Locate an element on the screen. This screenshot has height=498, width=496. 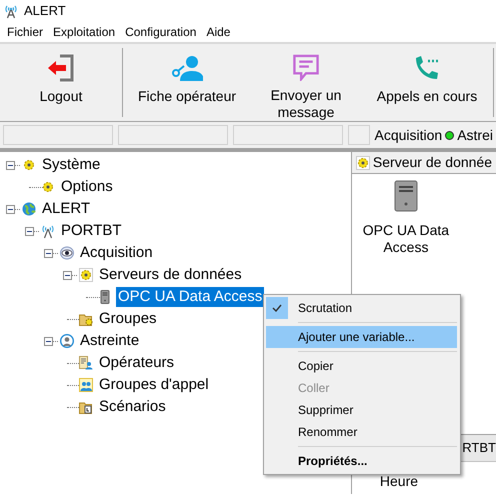
tree-item: ALERT is located at coordinates (66, 209).